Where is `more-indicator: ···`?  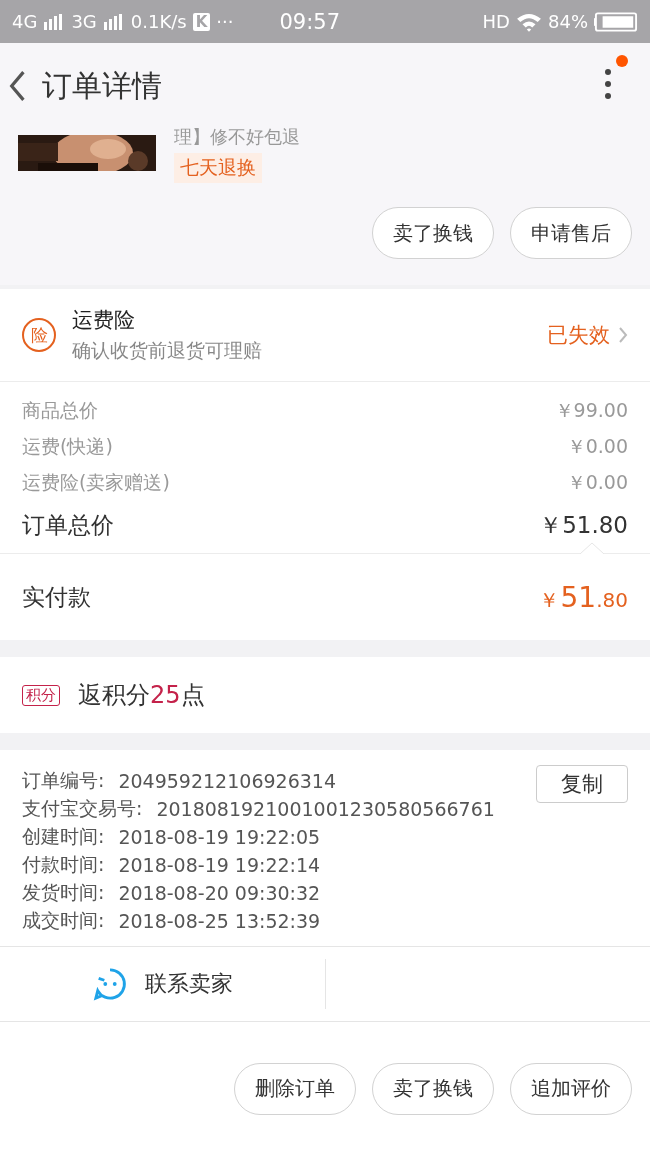
more-indicator: ··· is located at coordinates (225, 21).